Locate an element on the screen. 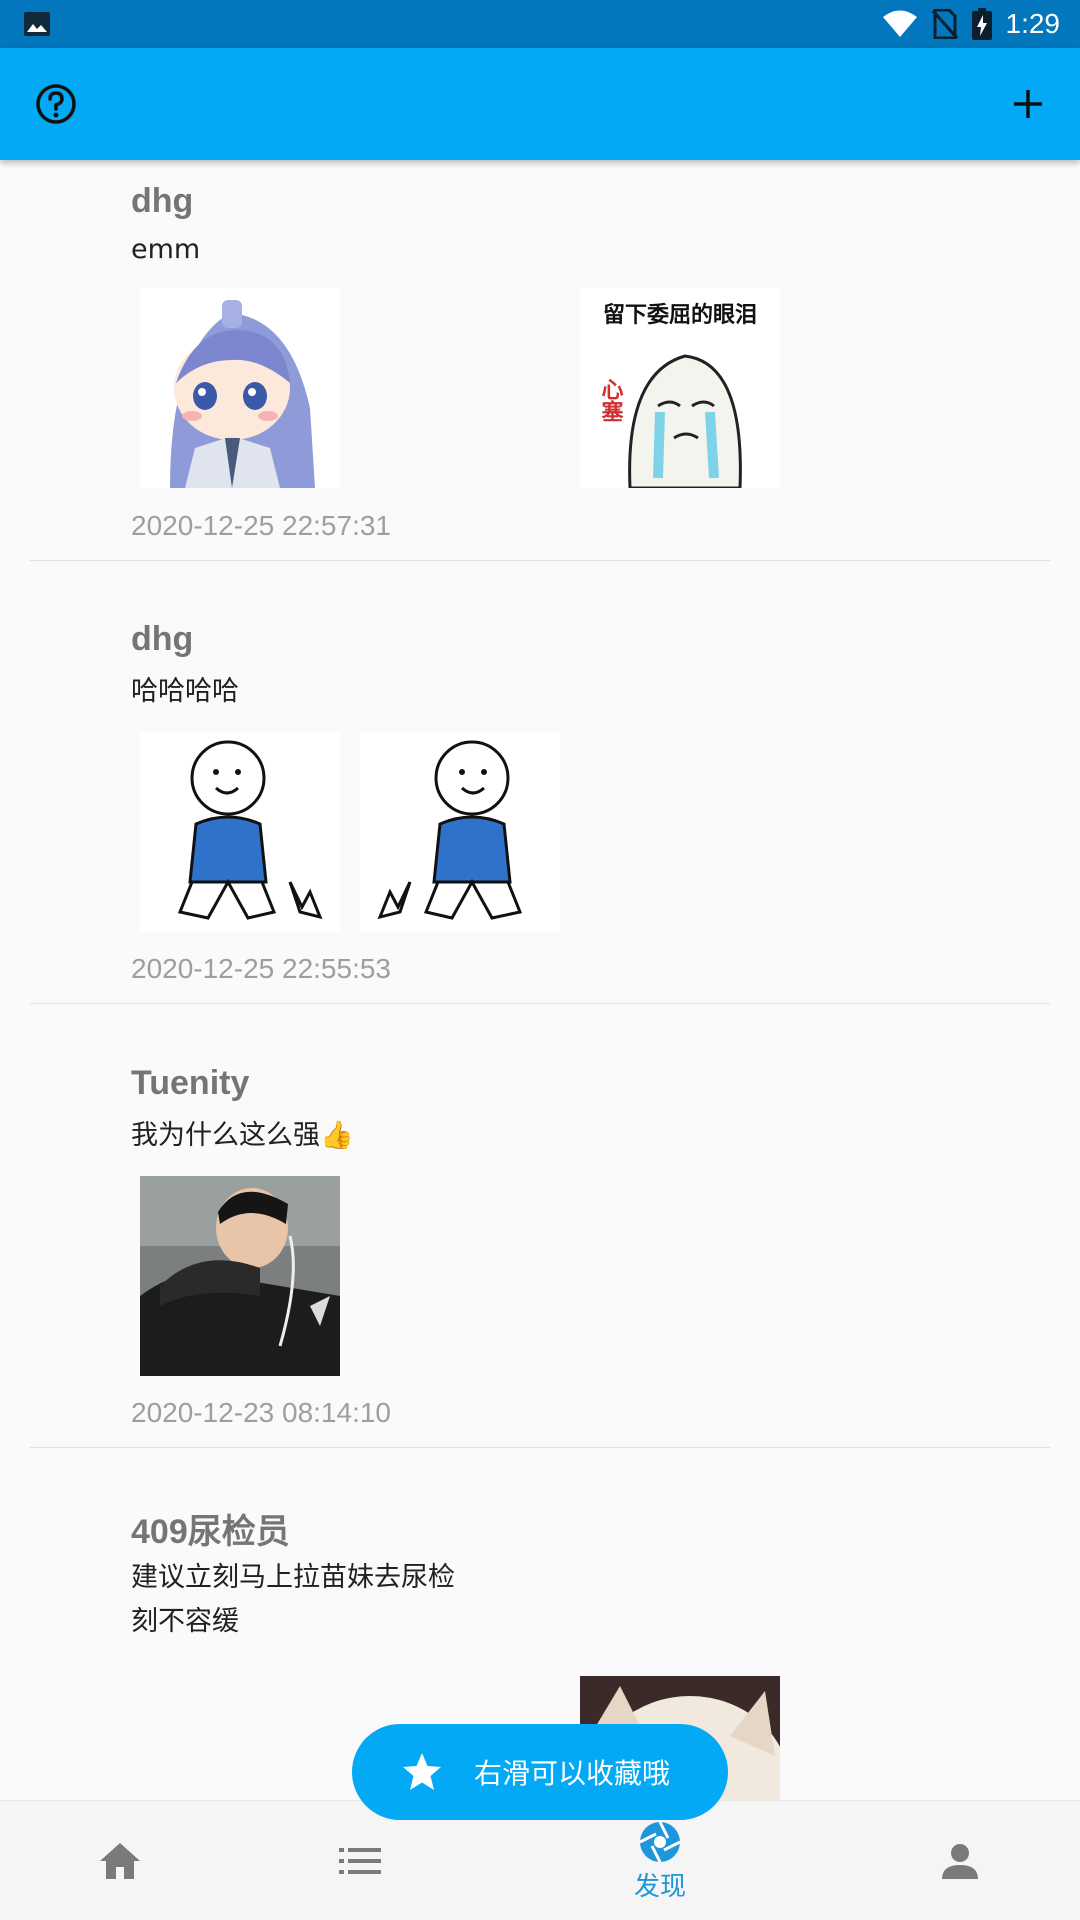  kneeling-guy-sticker-icon is located at coordinates (240, 832).